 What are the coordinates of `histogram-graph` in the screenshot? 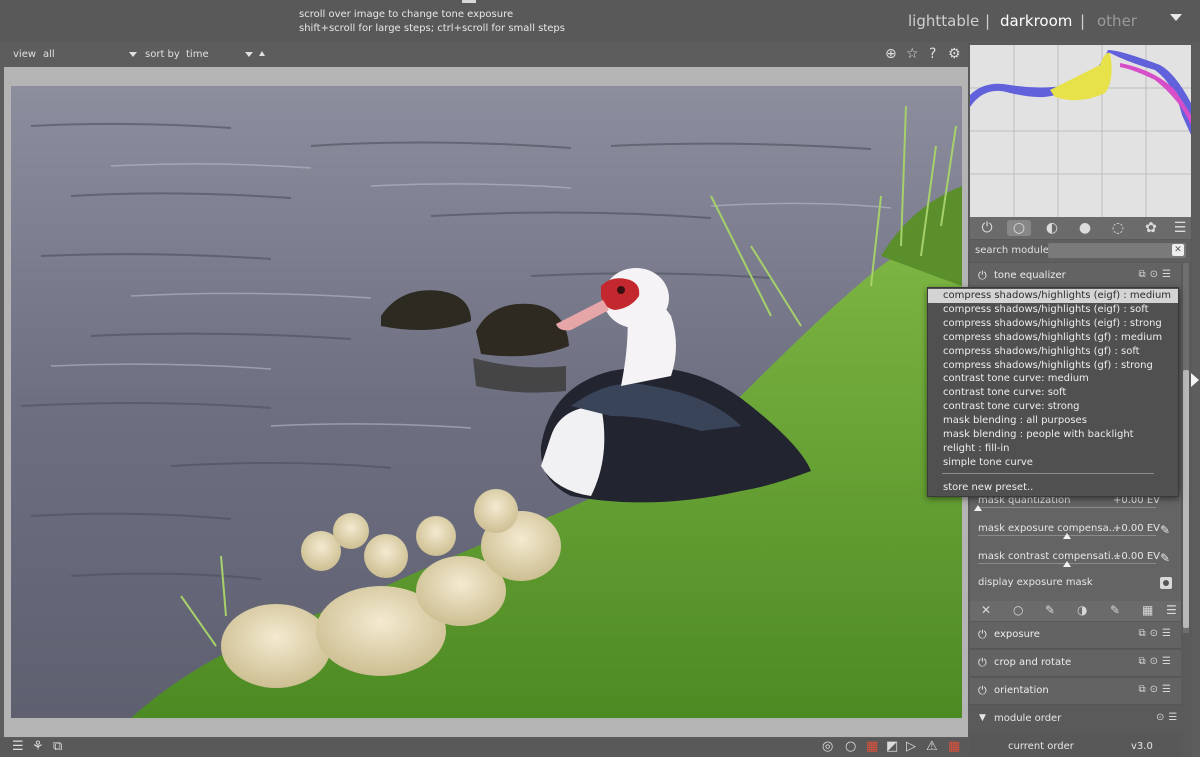 It's located at (1080, 131).